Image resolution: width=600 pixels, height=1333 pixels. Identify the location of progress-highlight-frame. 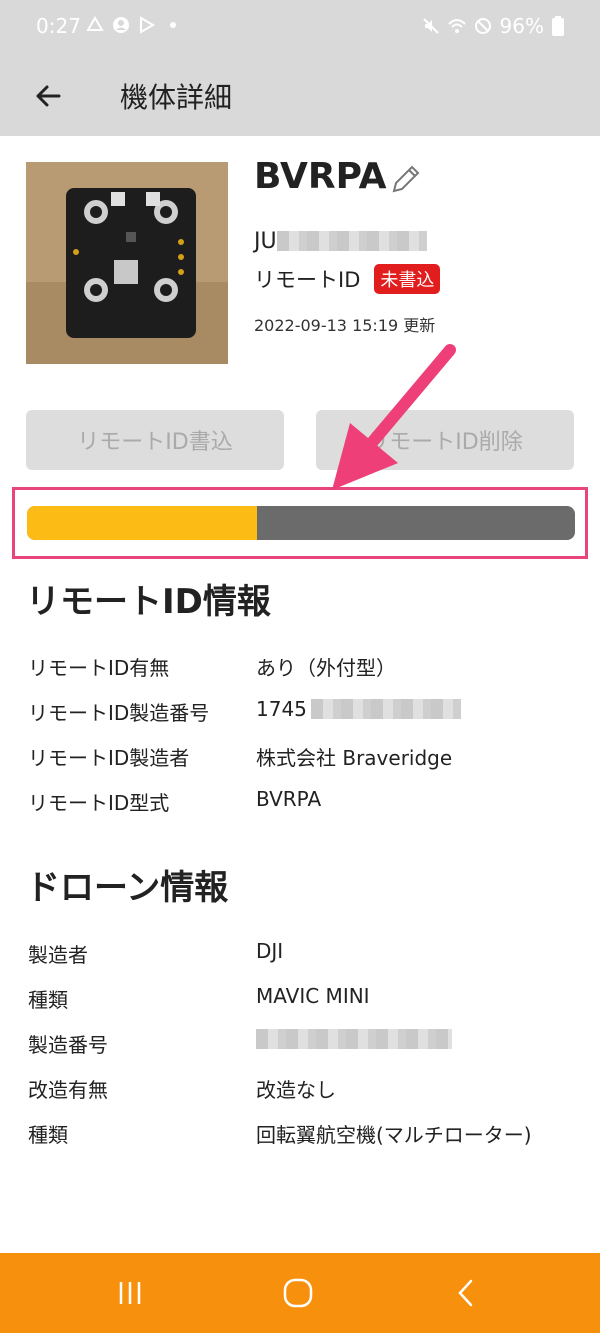
(300, 523).